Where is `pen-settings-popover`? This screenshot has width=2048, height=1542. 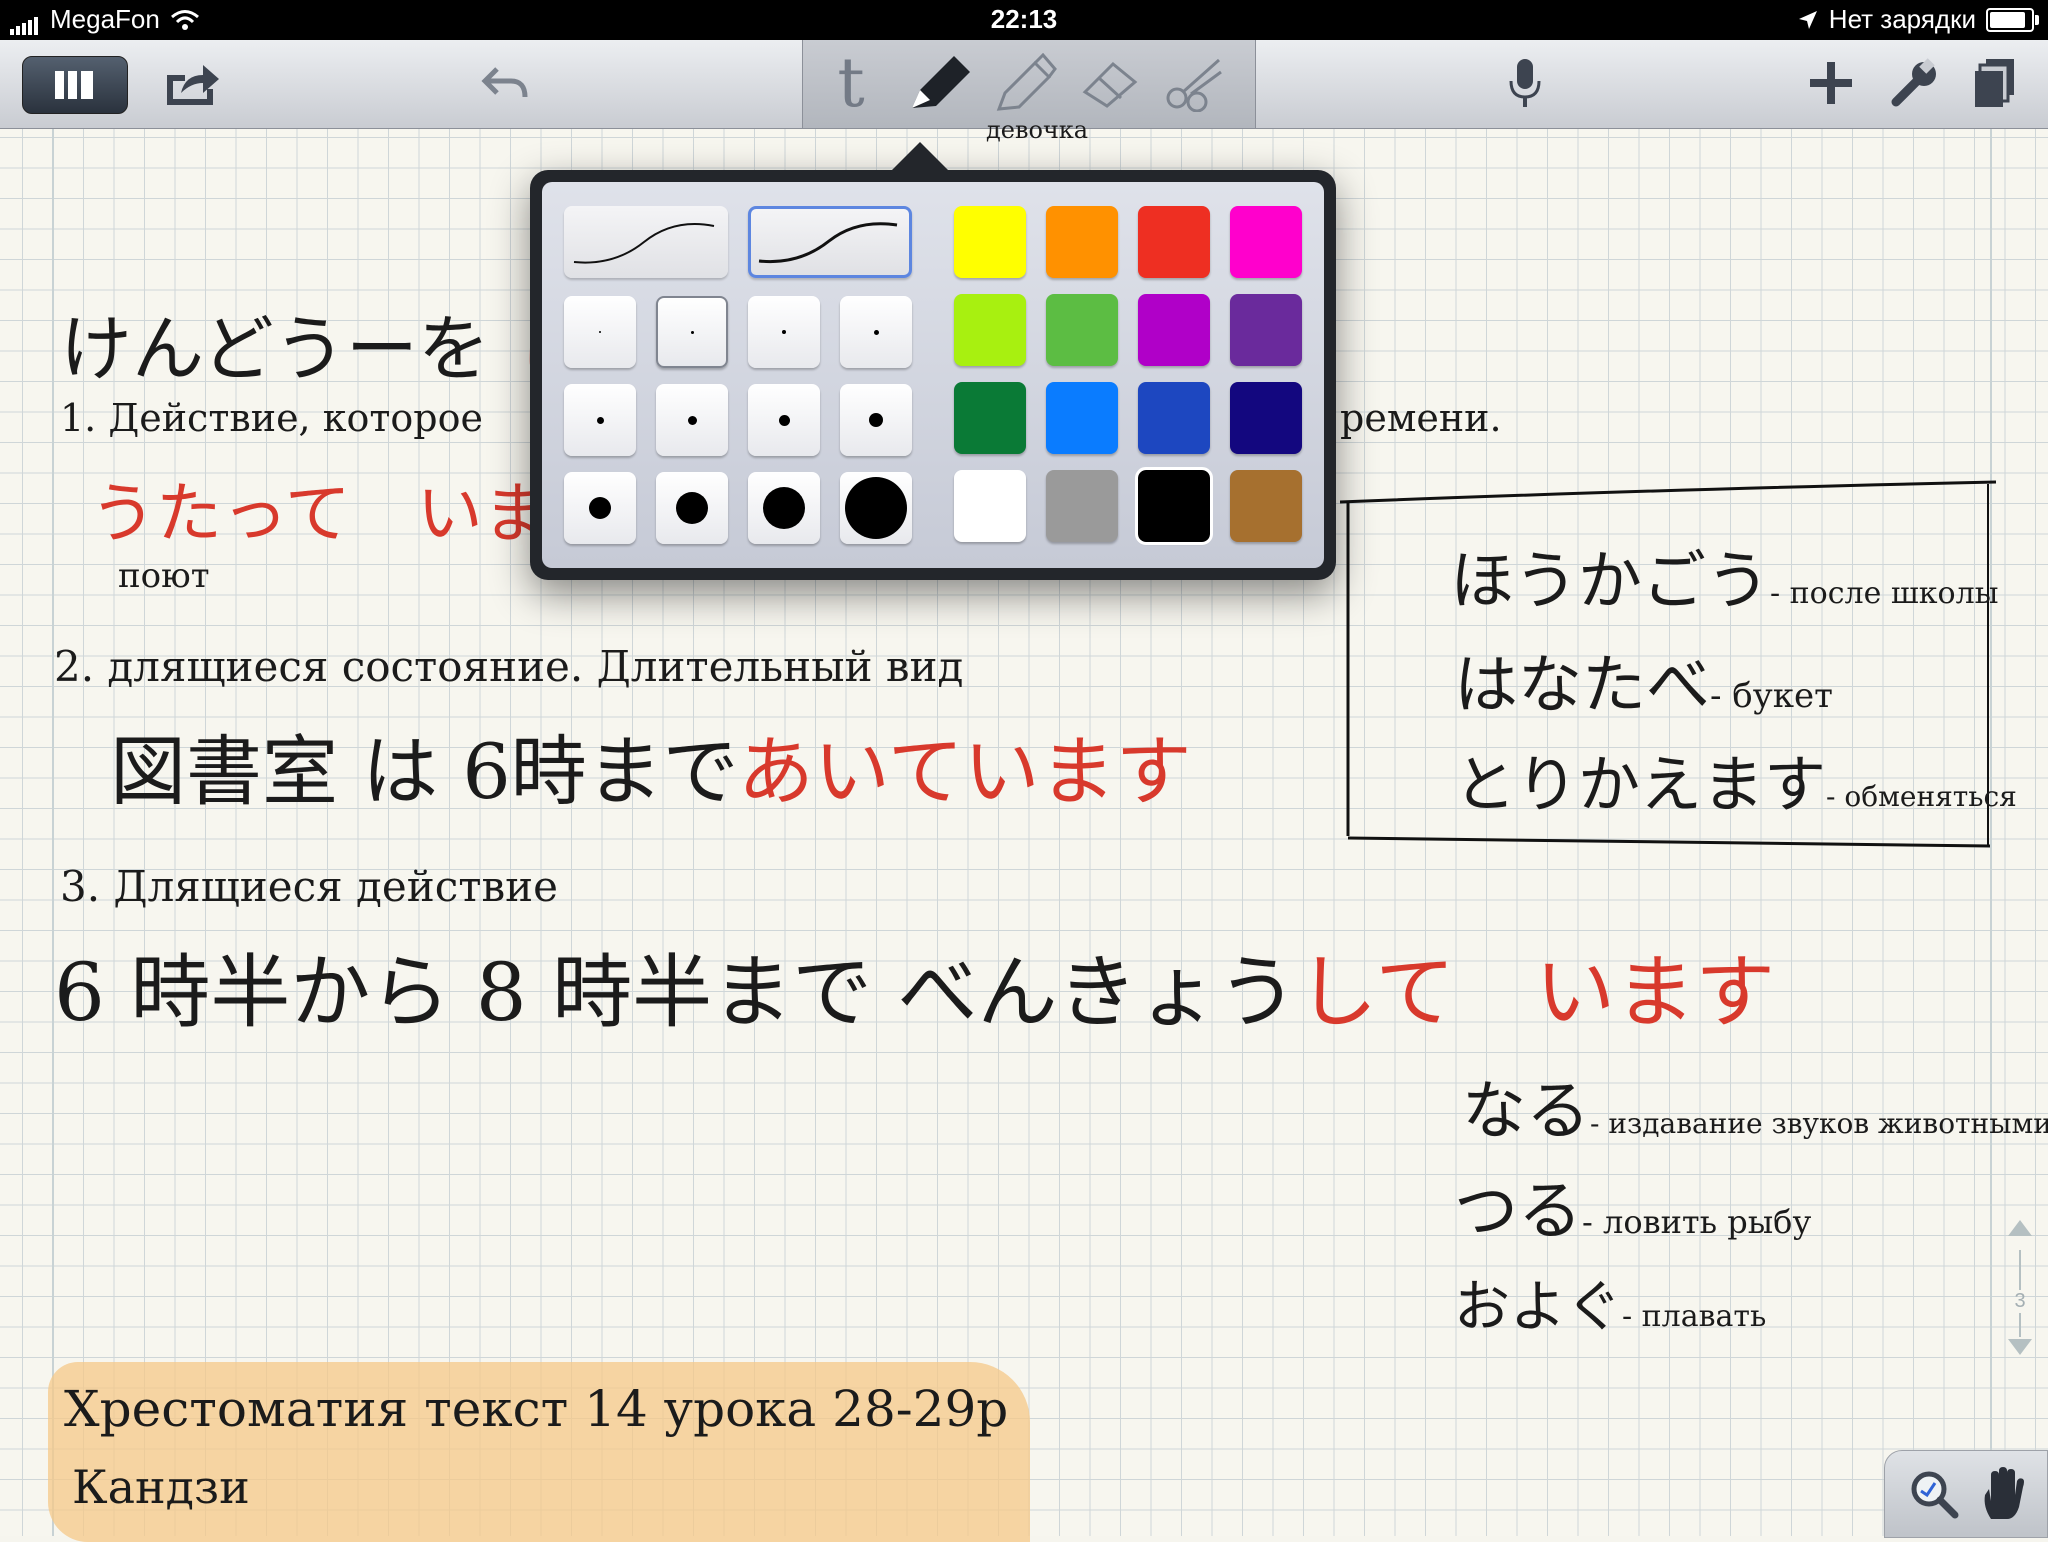
pen-settings-popover is located at coordinates (933, 361).